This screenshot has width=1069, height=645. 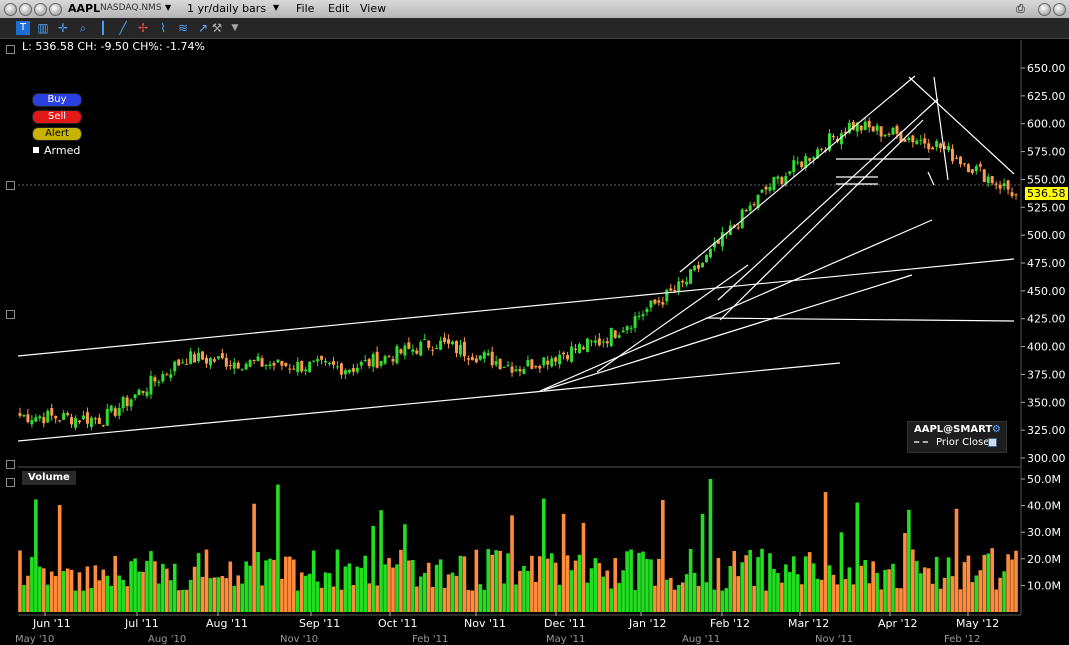 I want to click on alert-button: Alert, so click(x=57, y=134).